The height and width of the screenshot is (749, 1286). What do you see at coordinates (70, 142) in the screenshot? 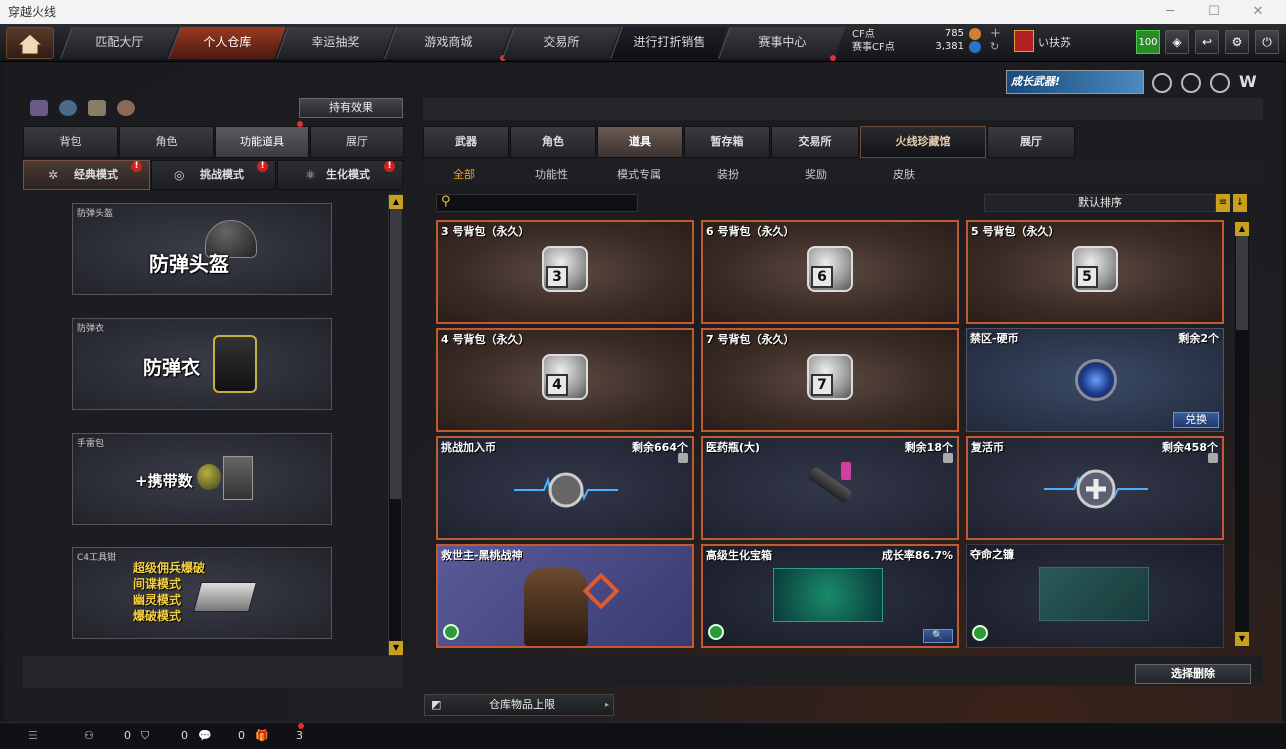
I see `left-tab-backpack: 背包` at bounding box center [70, 142].